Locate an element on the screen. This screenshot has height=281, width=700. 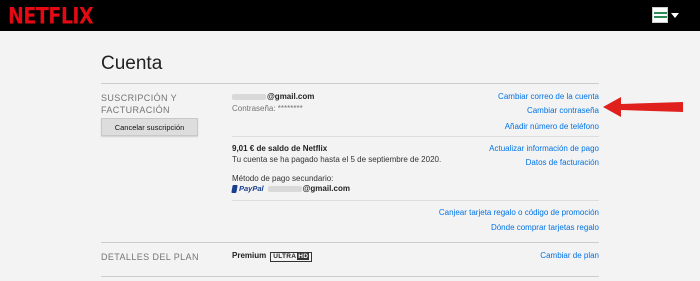
account-email: @gmail.com is located at coordinates (273, 96).